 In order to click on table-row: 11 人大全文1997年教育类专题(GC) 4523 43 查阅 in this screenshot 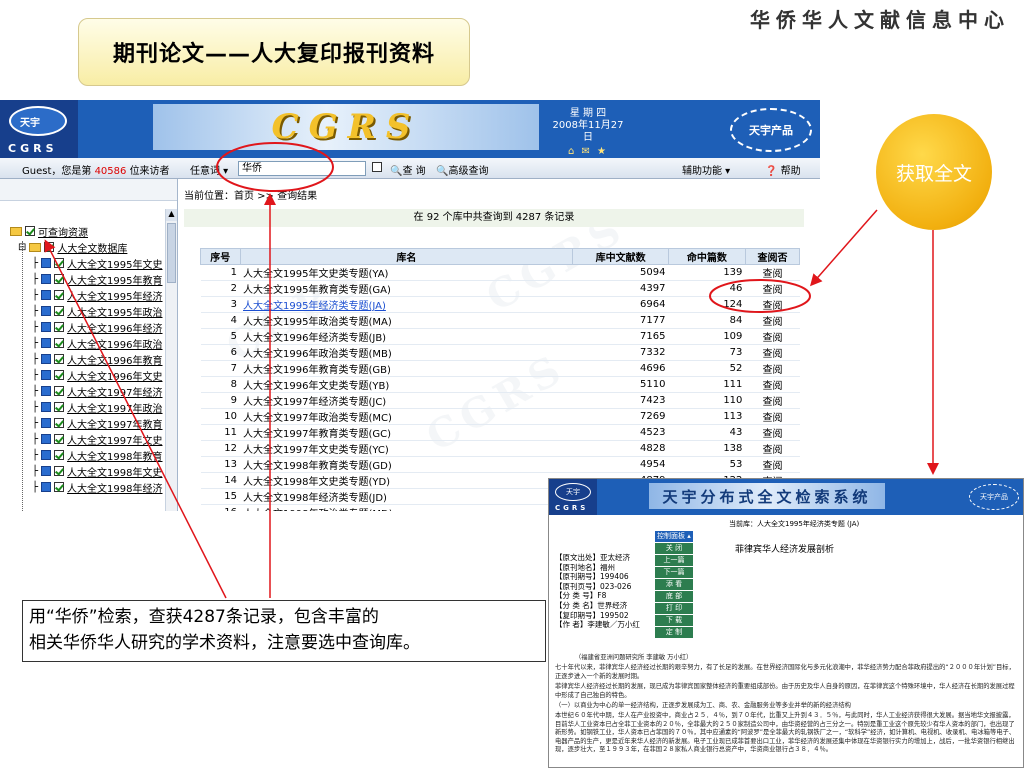, I will do `click(500, 432)`.